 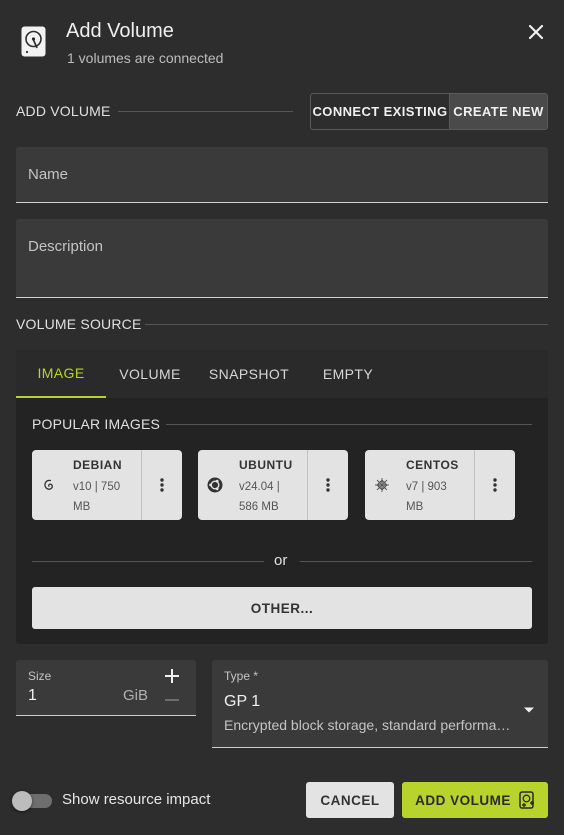 What do you see at coordinates (66, 246) in the screenshot?
I see `description-placeholder: Description` at bounding box center [66, 246].